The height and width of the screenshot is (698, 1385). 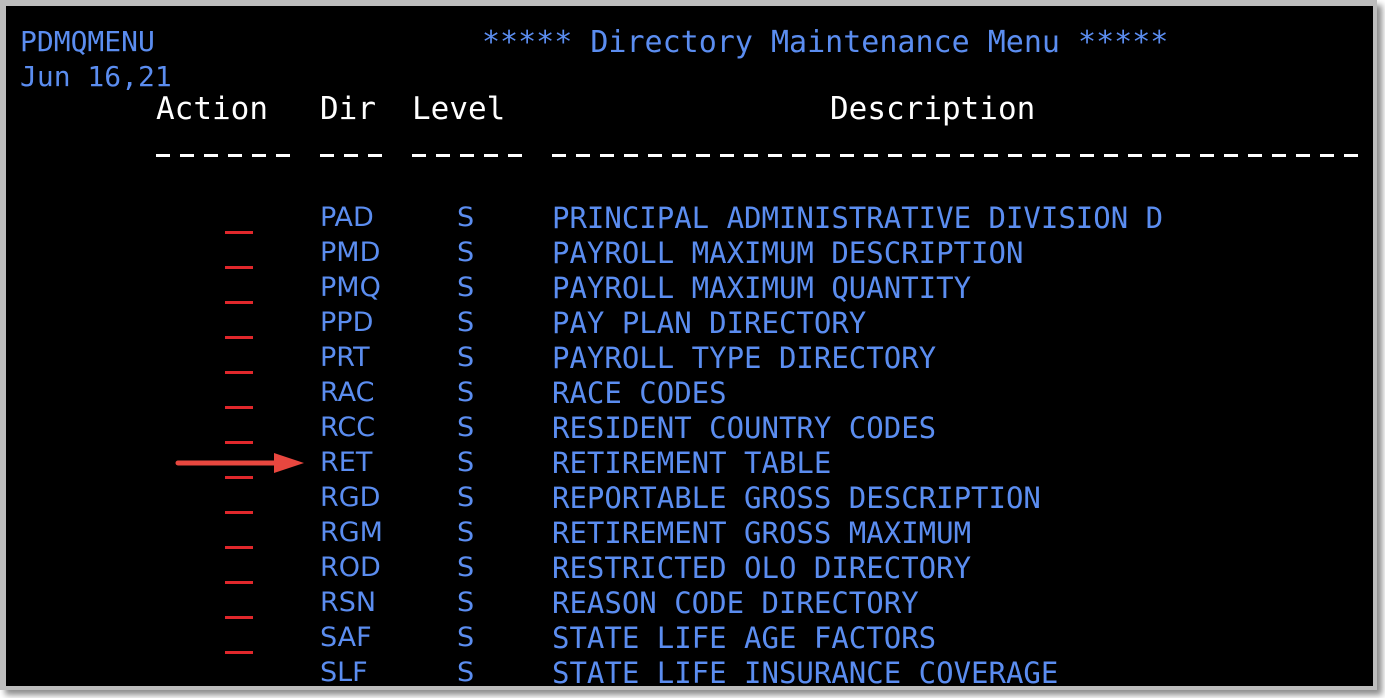 I want to click on program-id: PDMQMENU, so click(x=87, y=41).